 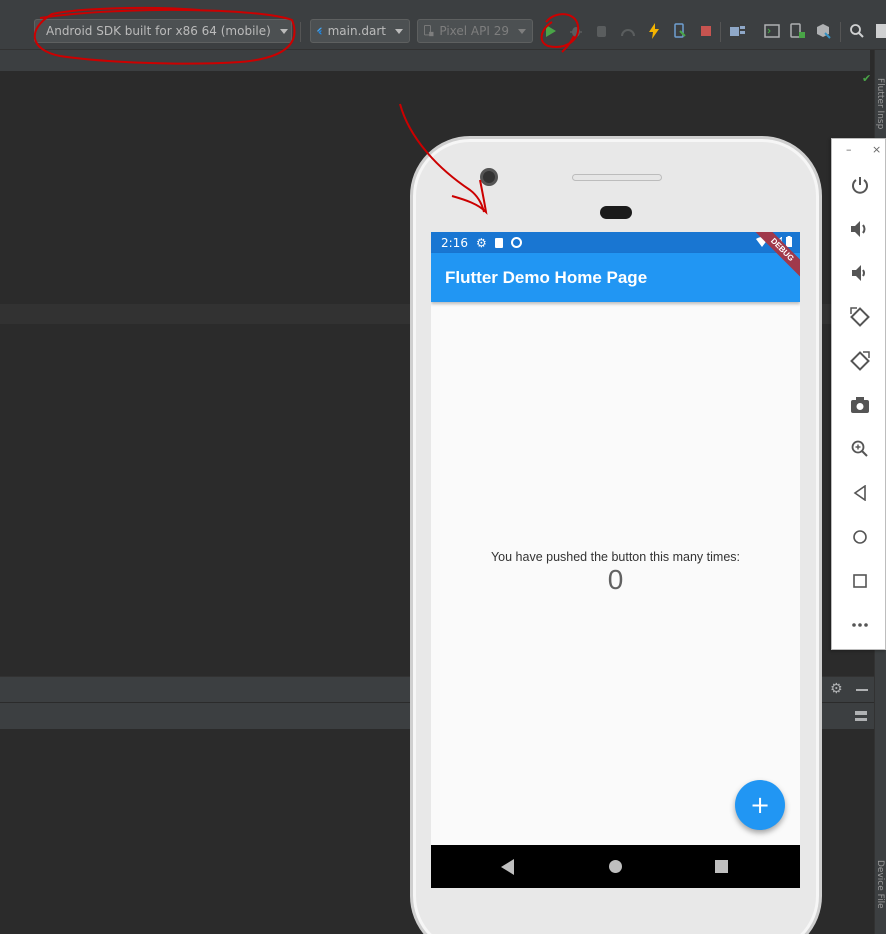 What do you see at coordinates (860, 361) in the screenshot?
I see `rotate-right-icon` at bounding box center [860, 361].